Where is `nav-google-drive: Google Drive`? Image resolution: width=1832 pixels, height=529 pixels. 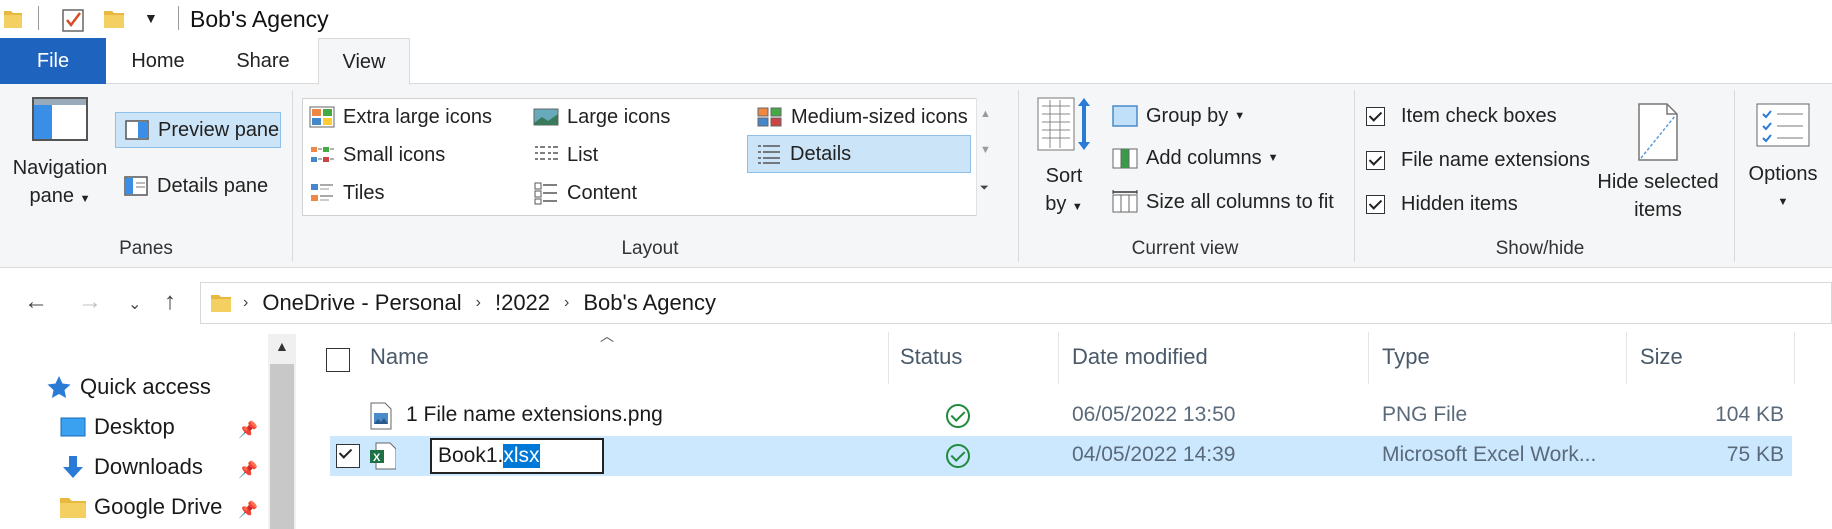 nav-google-drive: Google Drive is located at coordinates (141, 507).